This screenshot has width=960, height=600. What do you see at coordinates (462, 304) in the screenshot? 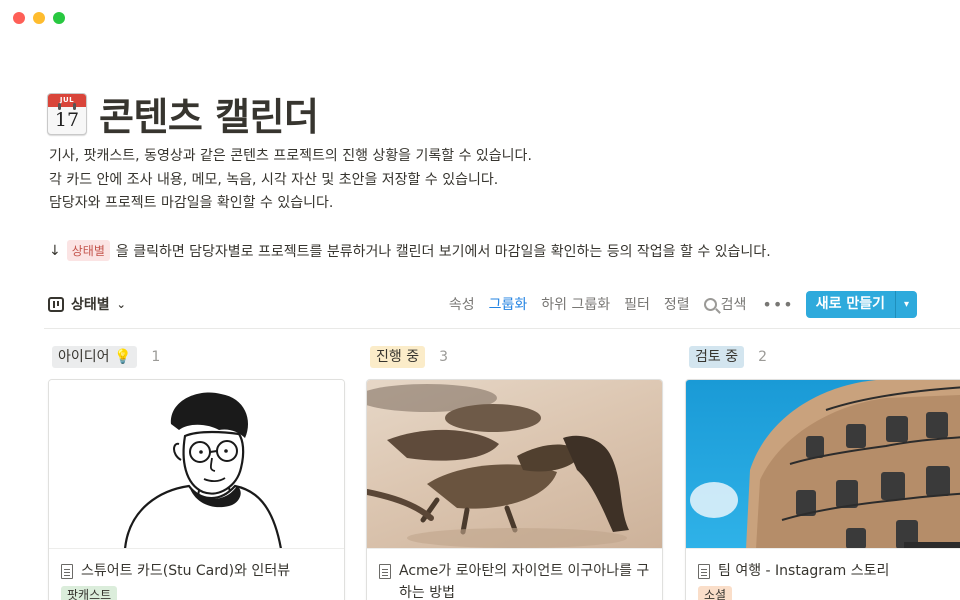
I see `properties-button: 속성` at bounding box center [462, 304].